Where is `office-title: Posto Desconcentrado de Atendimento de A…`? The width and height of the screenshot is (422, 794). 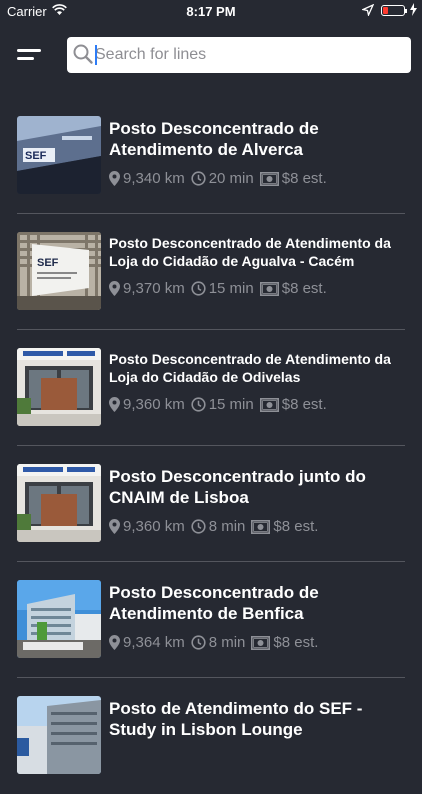 office-title: Posto Desconcentrado de Atendimento de A… is located at coordinates (214, 139).